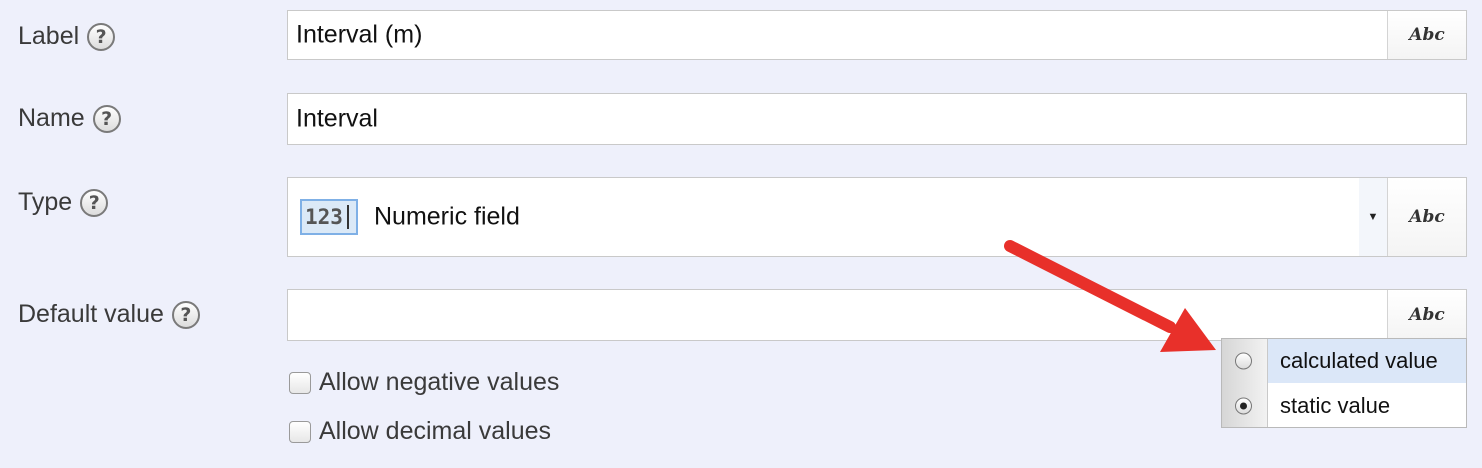 The height and width of the screenshot is (468, 1482). I want to click on calculated-value-radio, so click(1243, 361).